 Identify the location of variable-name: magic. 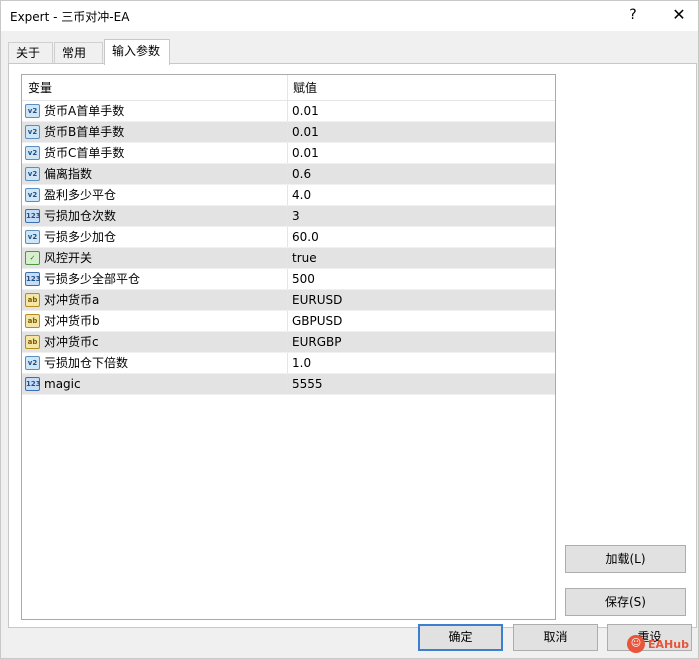
(62, 384).